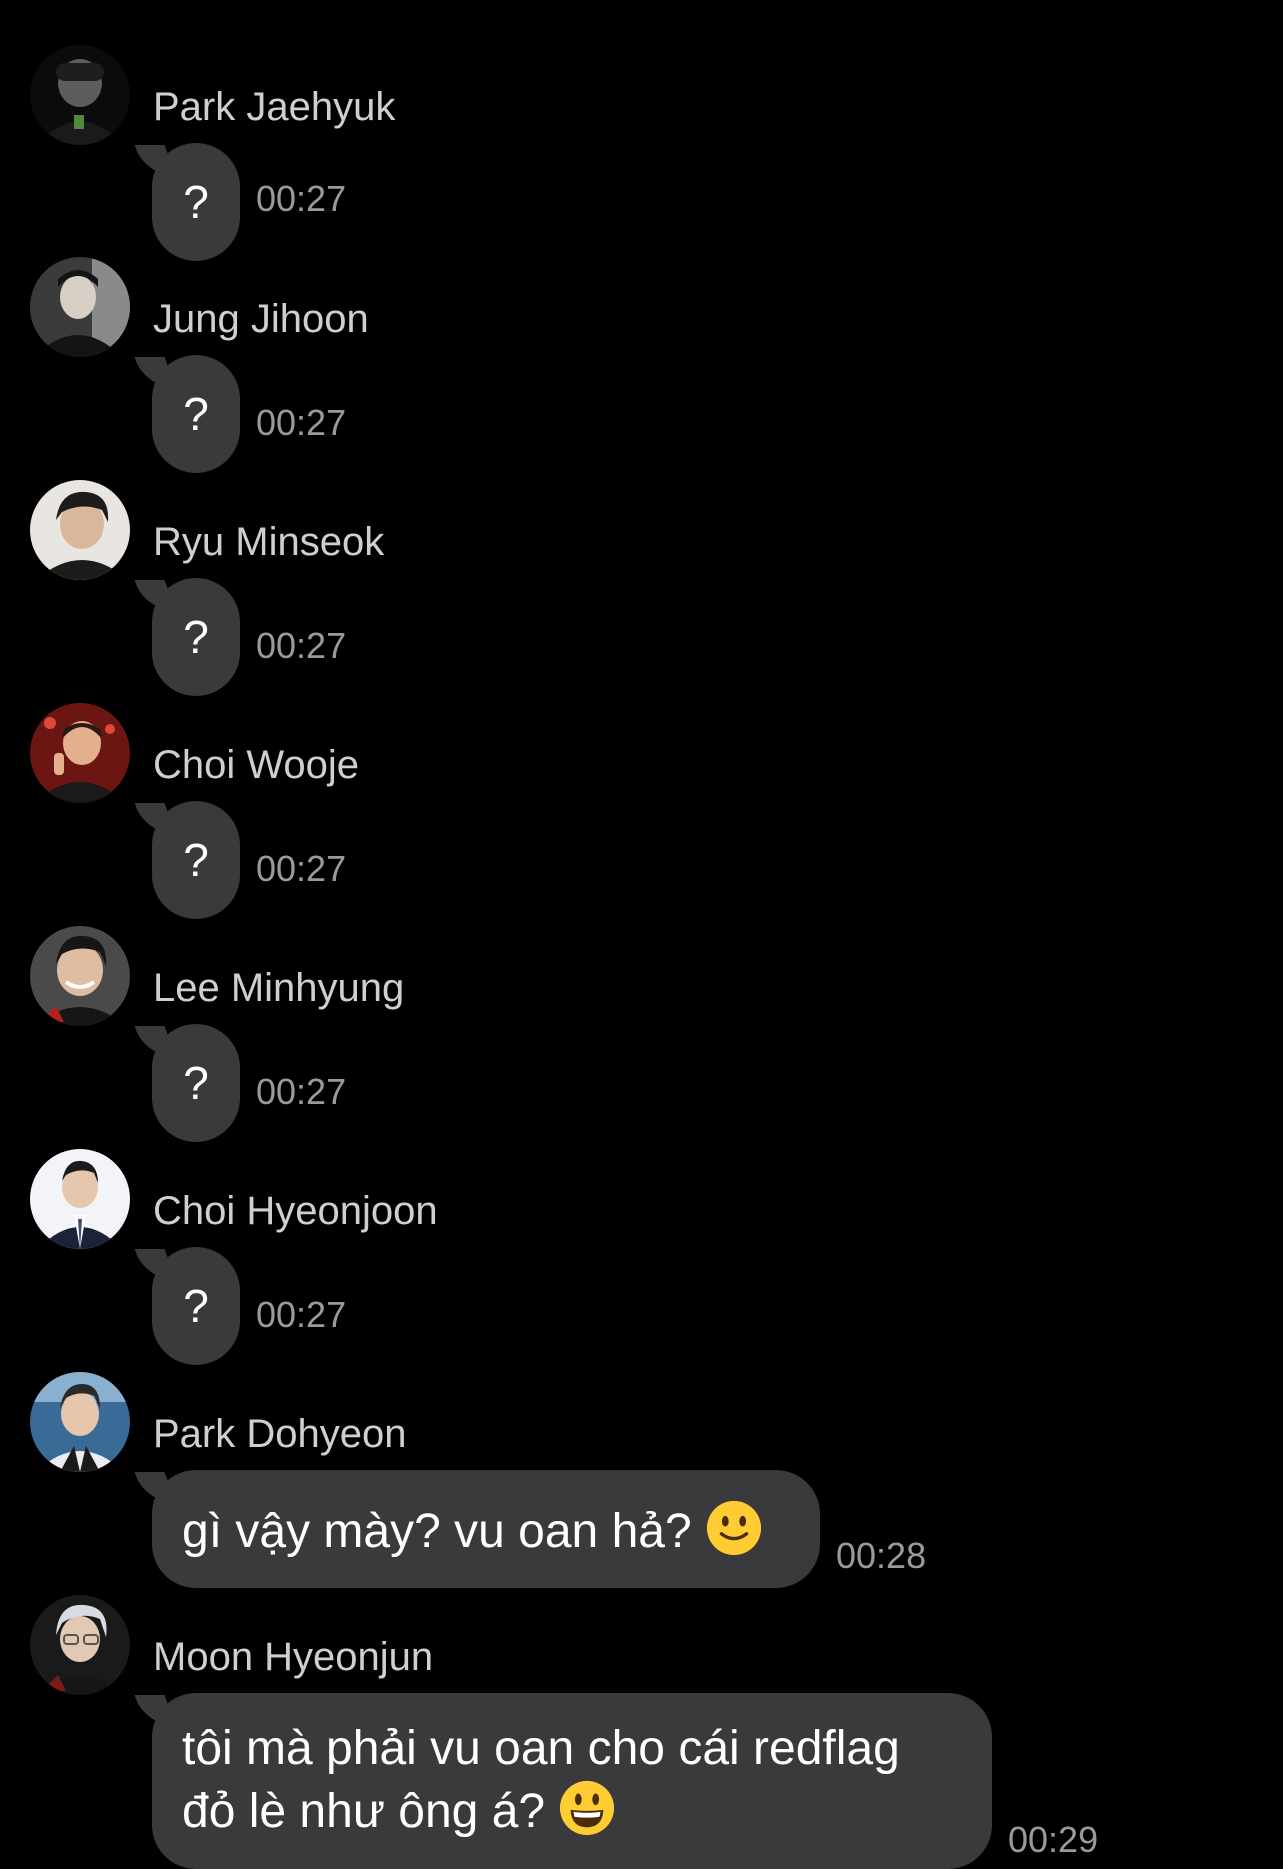 The image size is (1283, 1869). Describe the element at coordinates (295, 1211) in the screenshot. I see `sender-name: Choi Hyeonjoon` at that location.